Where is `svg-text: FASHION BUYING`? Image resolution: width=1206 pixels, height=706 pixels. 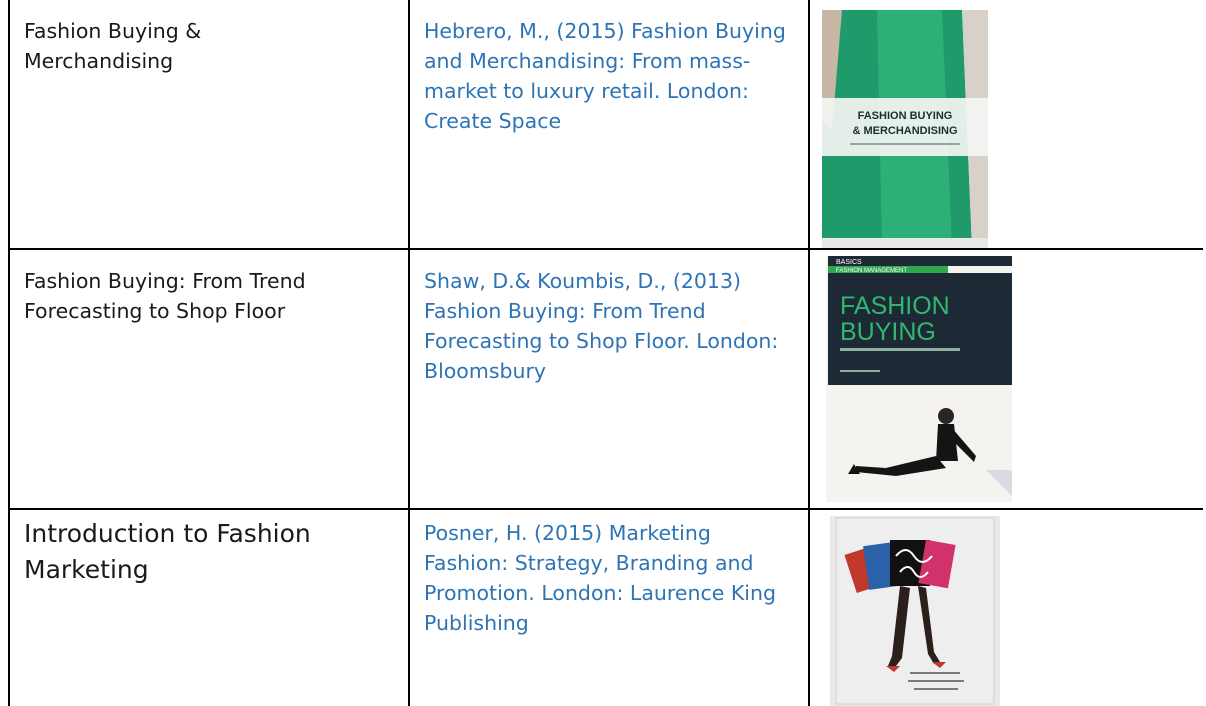
svg-text: FASHION BUYING is located at coordinates (905, 116).